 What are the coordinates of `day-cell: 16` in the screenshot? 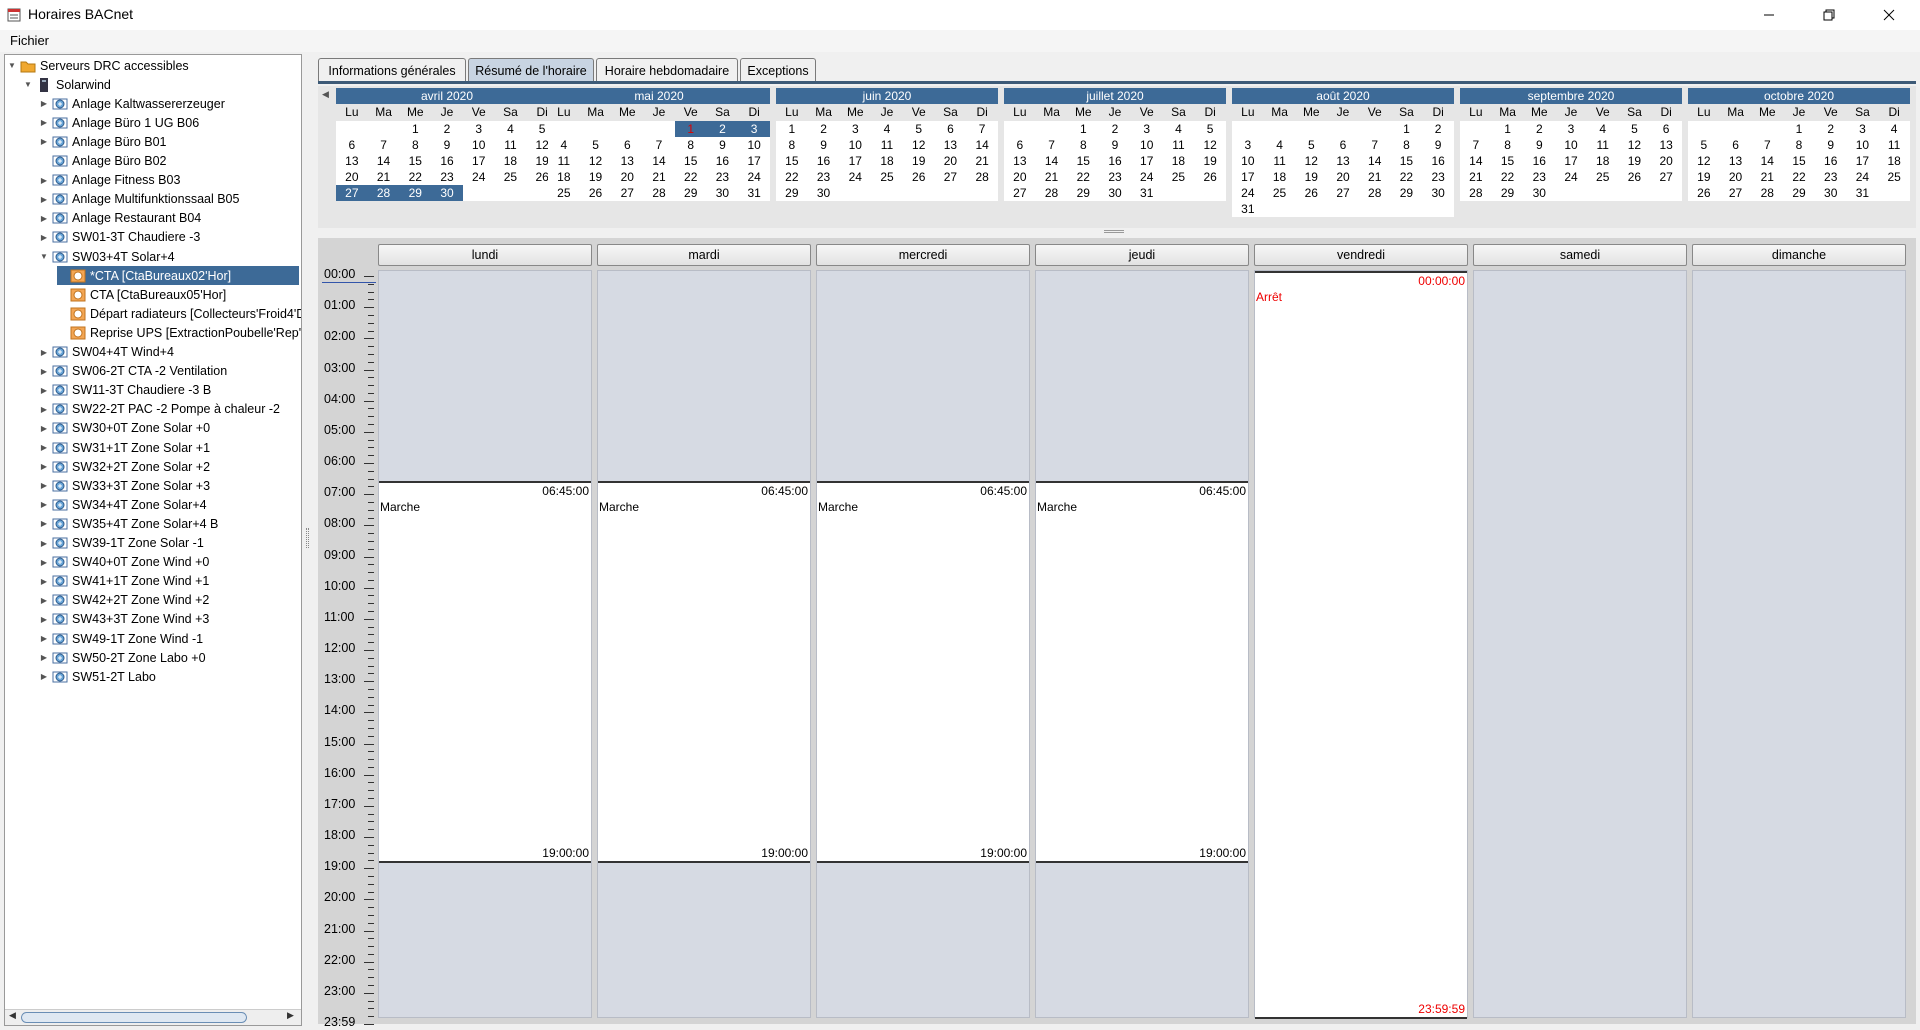 It's located at (824, 161).